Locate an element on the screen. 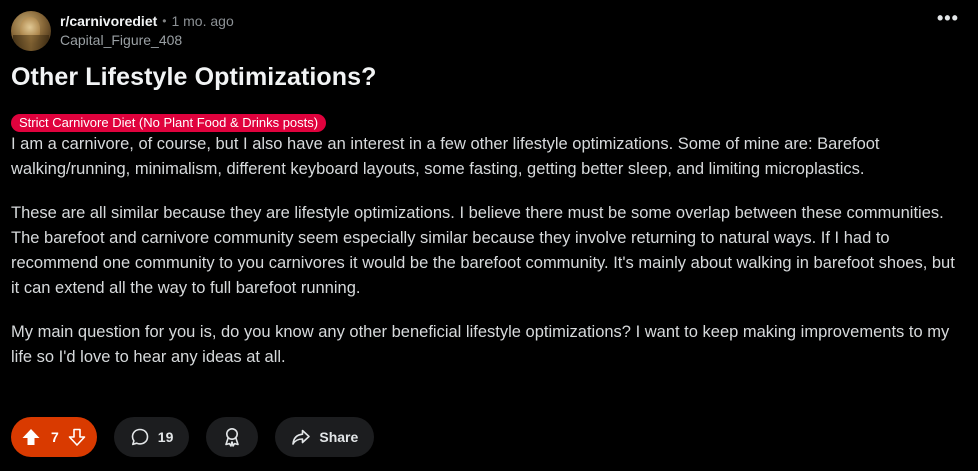  share-arrow-icon is located at coordinates (301, 437).